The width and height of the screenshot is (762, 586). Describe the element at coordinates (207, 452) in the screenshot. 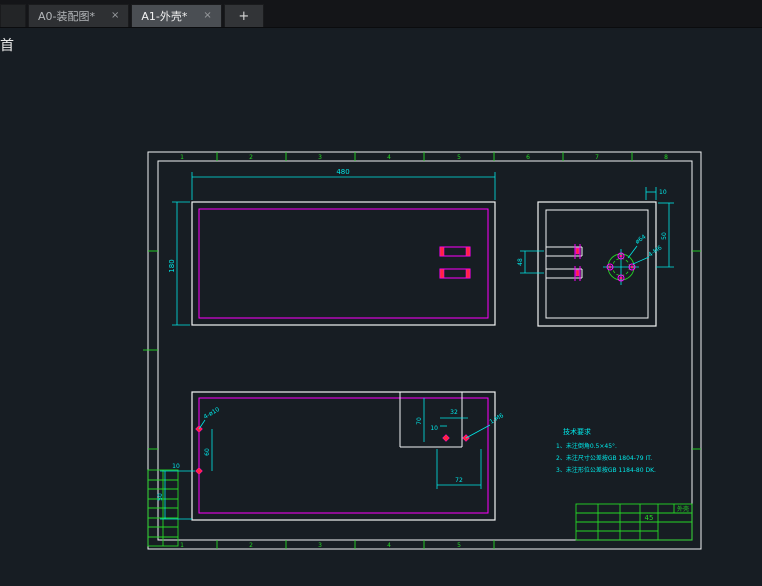

I see `dim-60: 60` at that location.